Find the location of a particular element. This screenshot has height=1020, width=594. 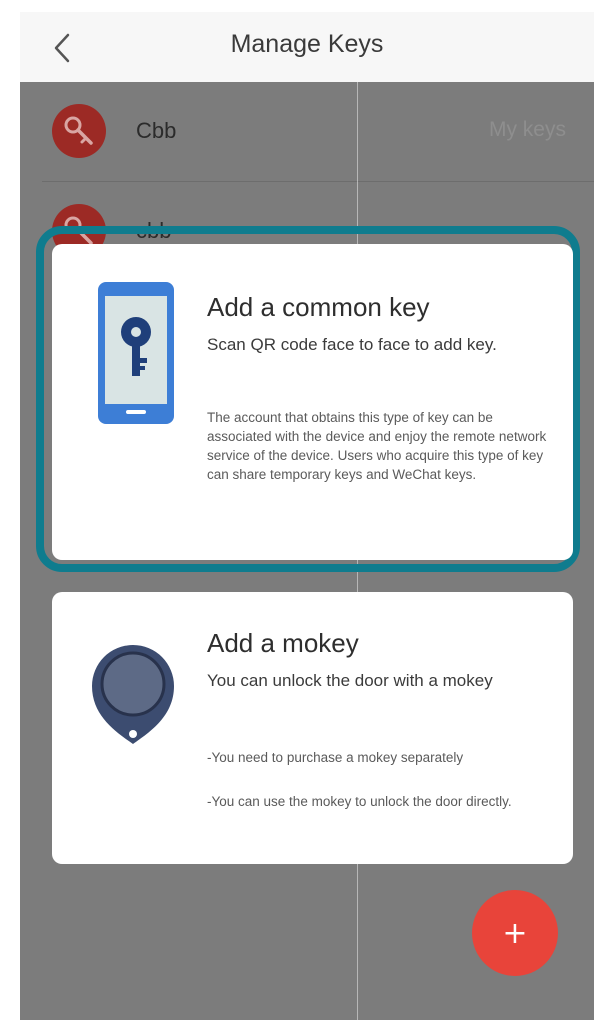

nav-bar: Manage Keys is located at coordinates (307, 47).